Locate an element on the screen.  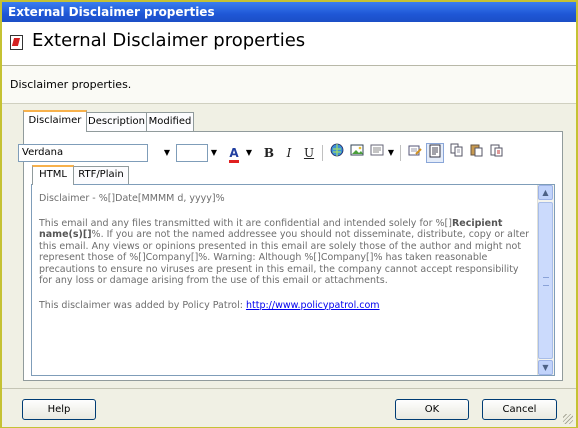
insert-image-button is located at coordinates (357, 153).